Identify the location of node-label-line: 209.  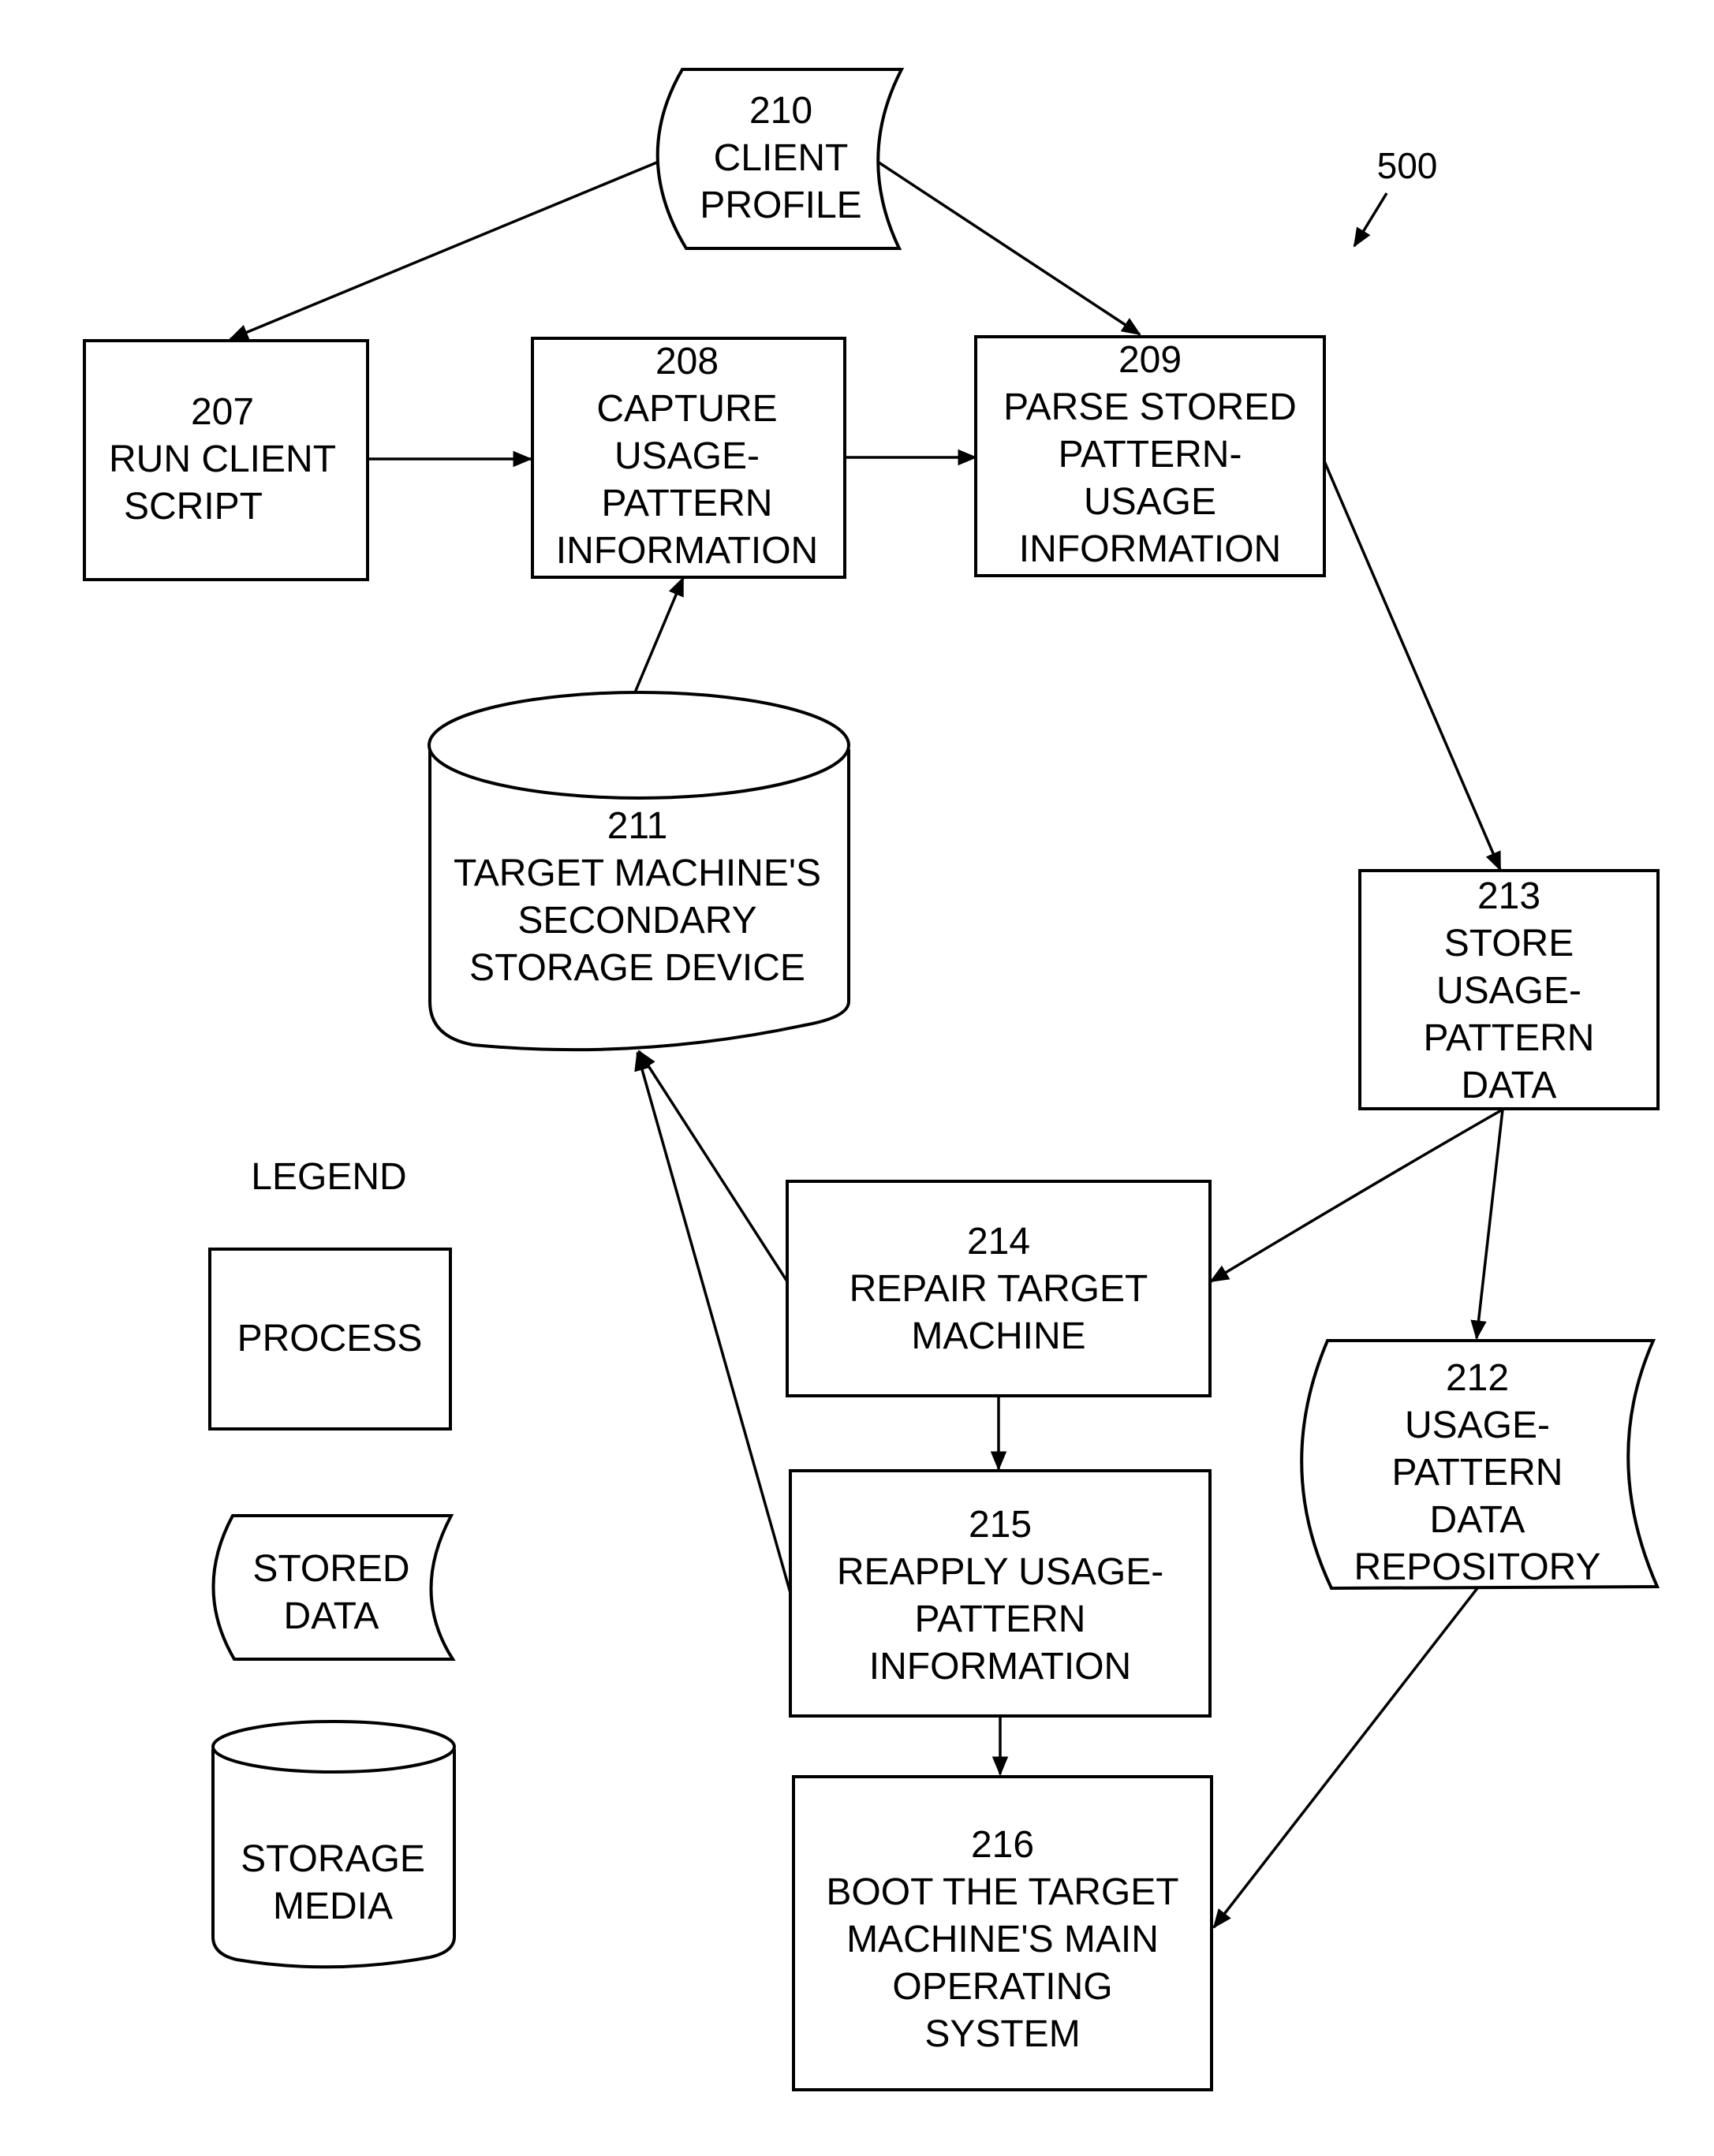
(1150, 360).